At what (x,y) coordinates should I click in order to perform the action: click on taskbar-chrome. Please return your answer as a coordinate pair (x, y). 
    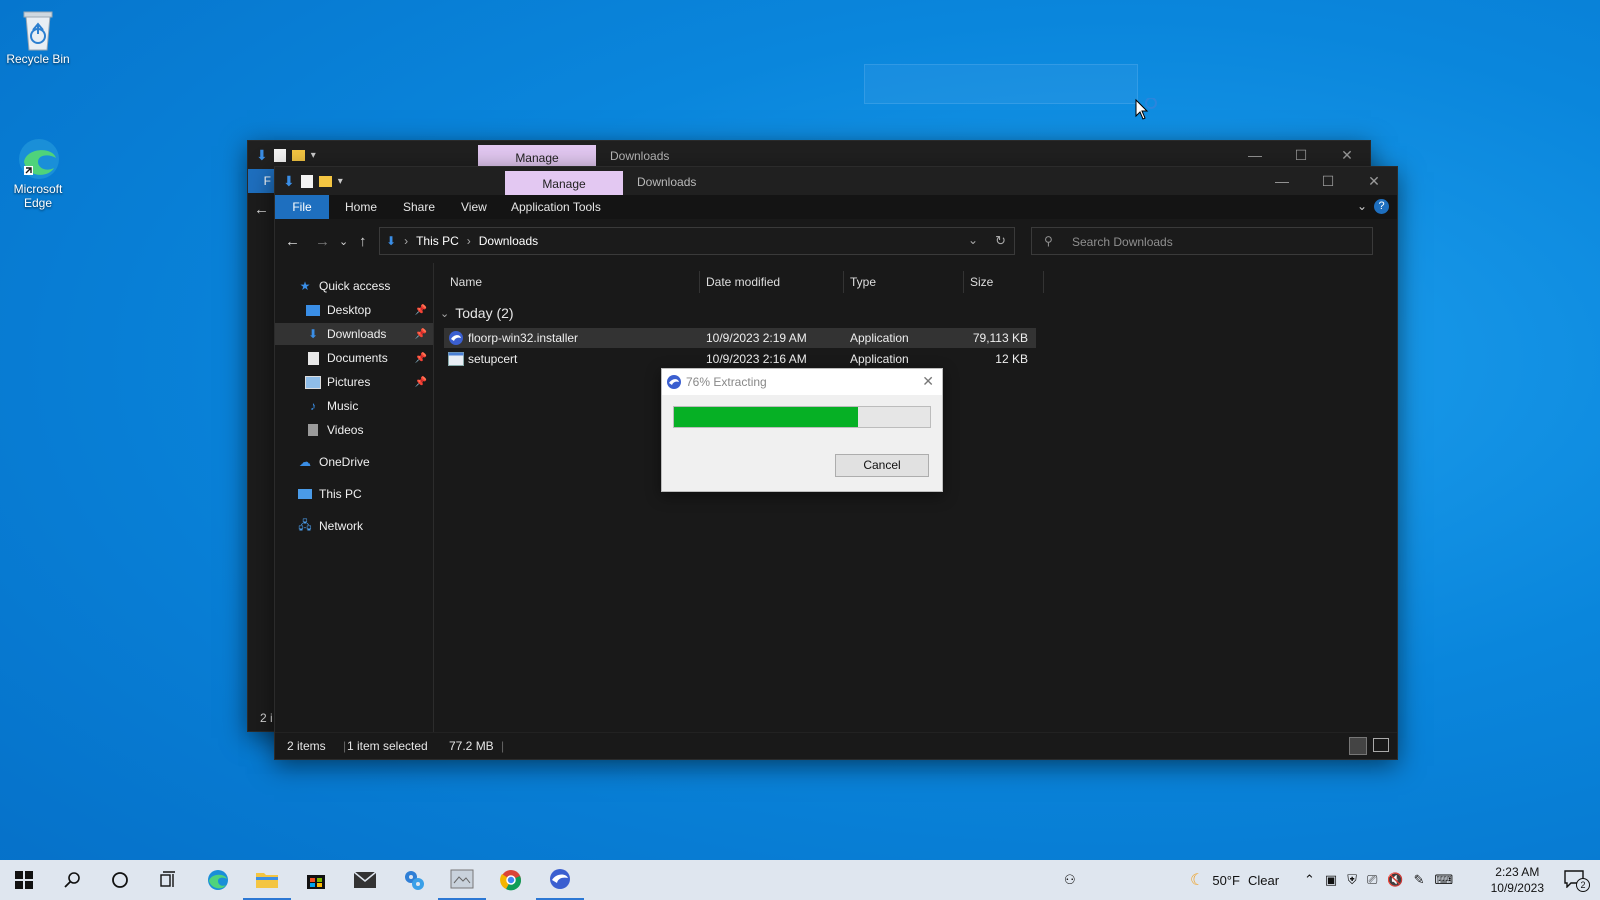
    Looking at the image, I should click on (511, 880).